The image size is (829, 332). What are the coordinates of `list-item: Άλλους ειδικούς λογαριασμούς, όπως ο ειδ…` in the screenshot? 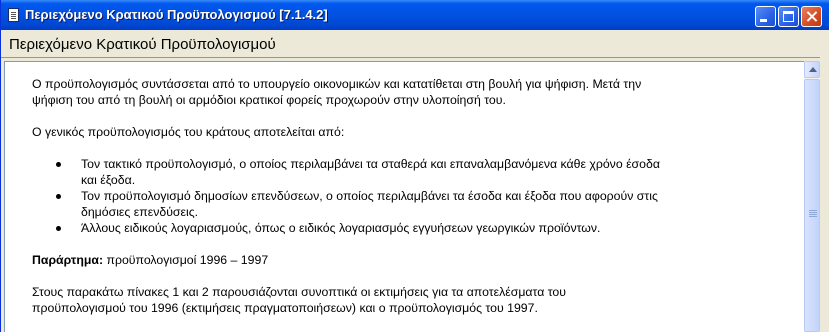 It's located at (412, 228).